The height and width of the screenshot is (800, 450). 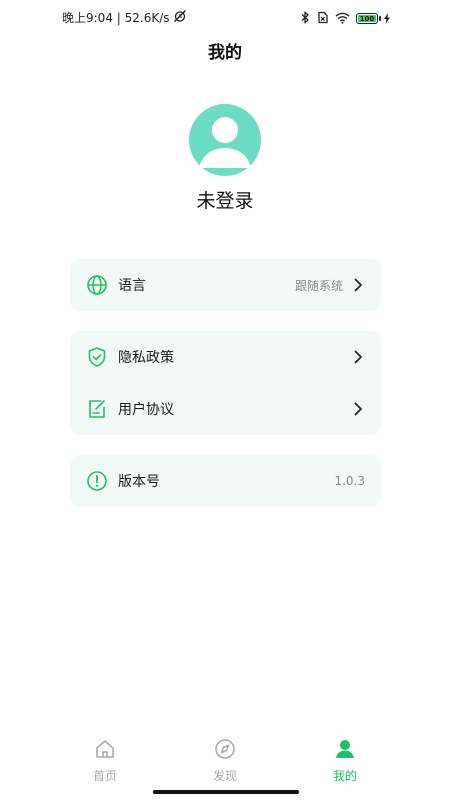 What do you see at coordinates (97, 481) in the screenshot?
I see `info-exclamation-icon` at bounding box center [97, 481].